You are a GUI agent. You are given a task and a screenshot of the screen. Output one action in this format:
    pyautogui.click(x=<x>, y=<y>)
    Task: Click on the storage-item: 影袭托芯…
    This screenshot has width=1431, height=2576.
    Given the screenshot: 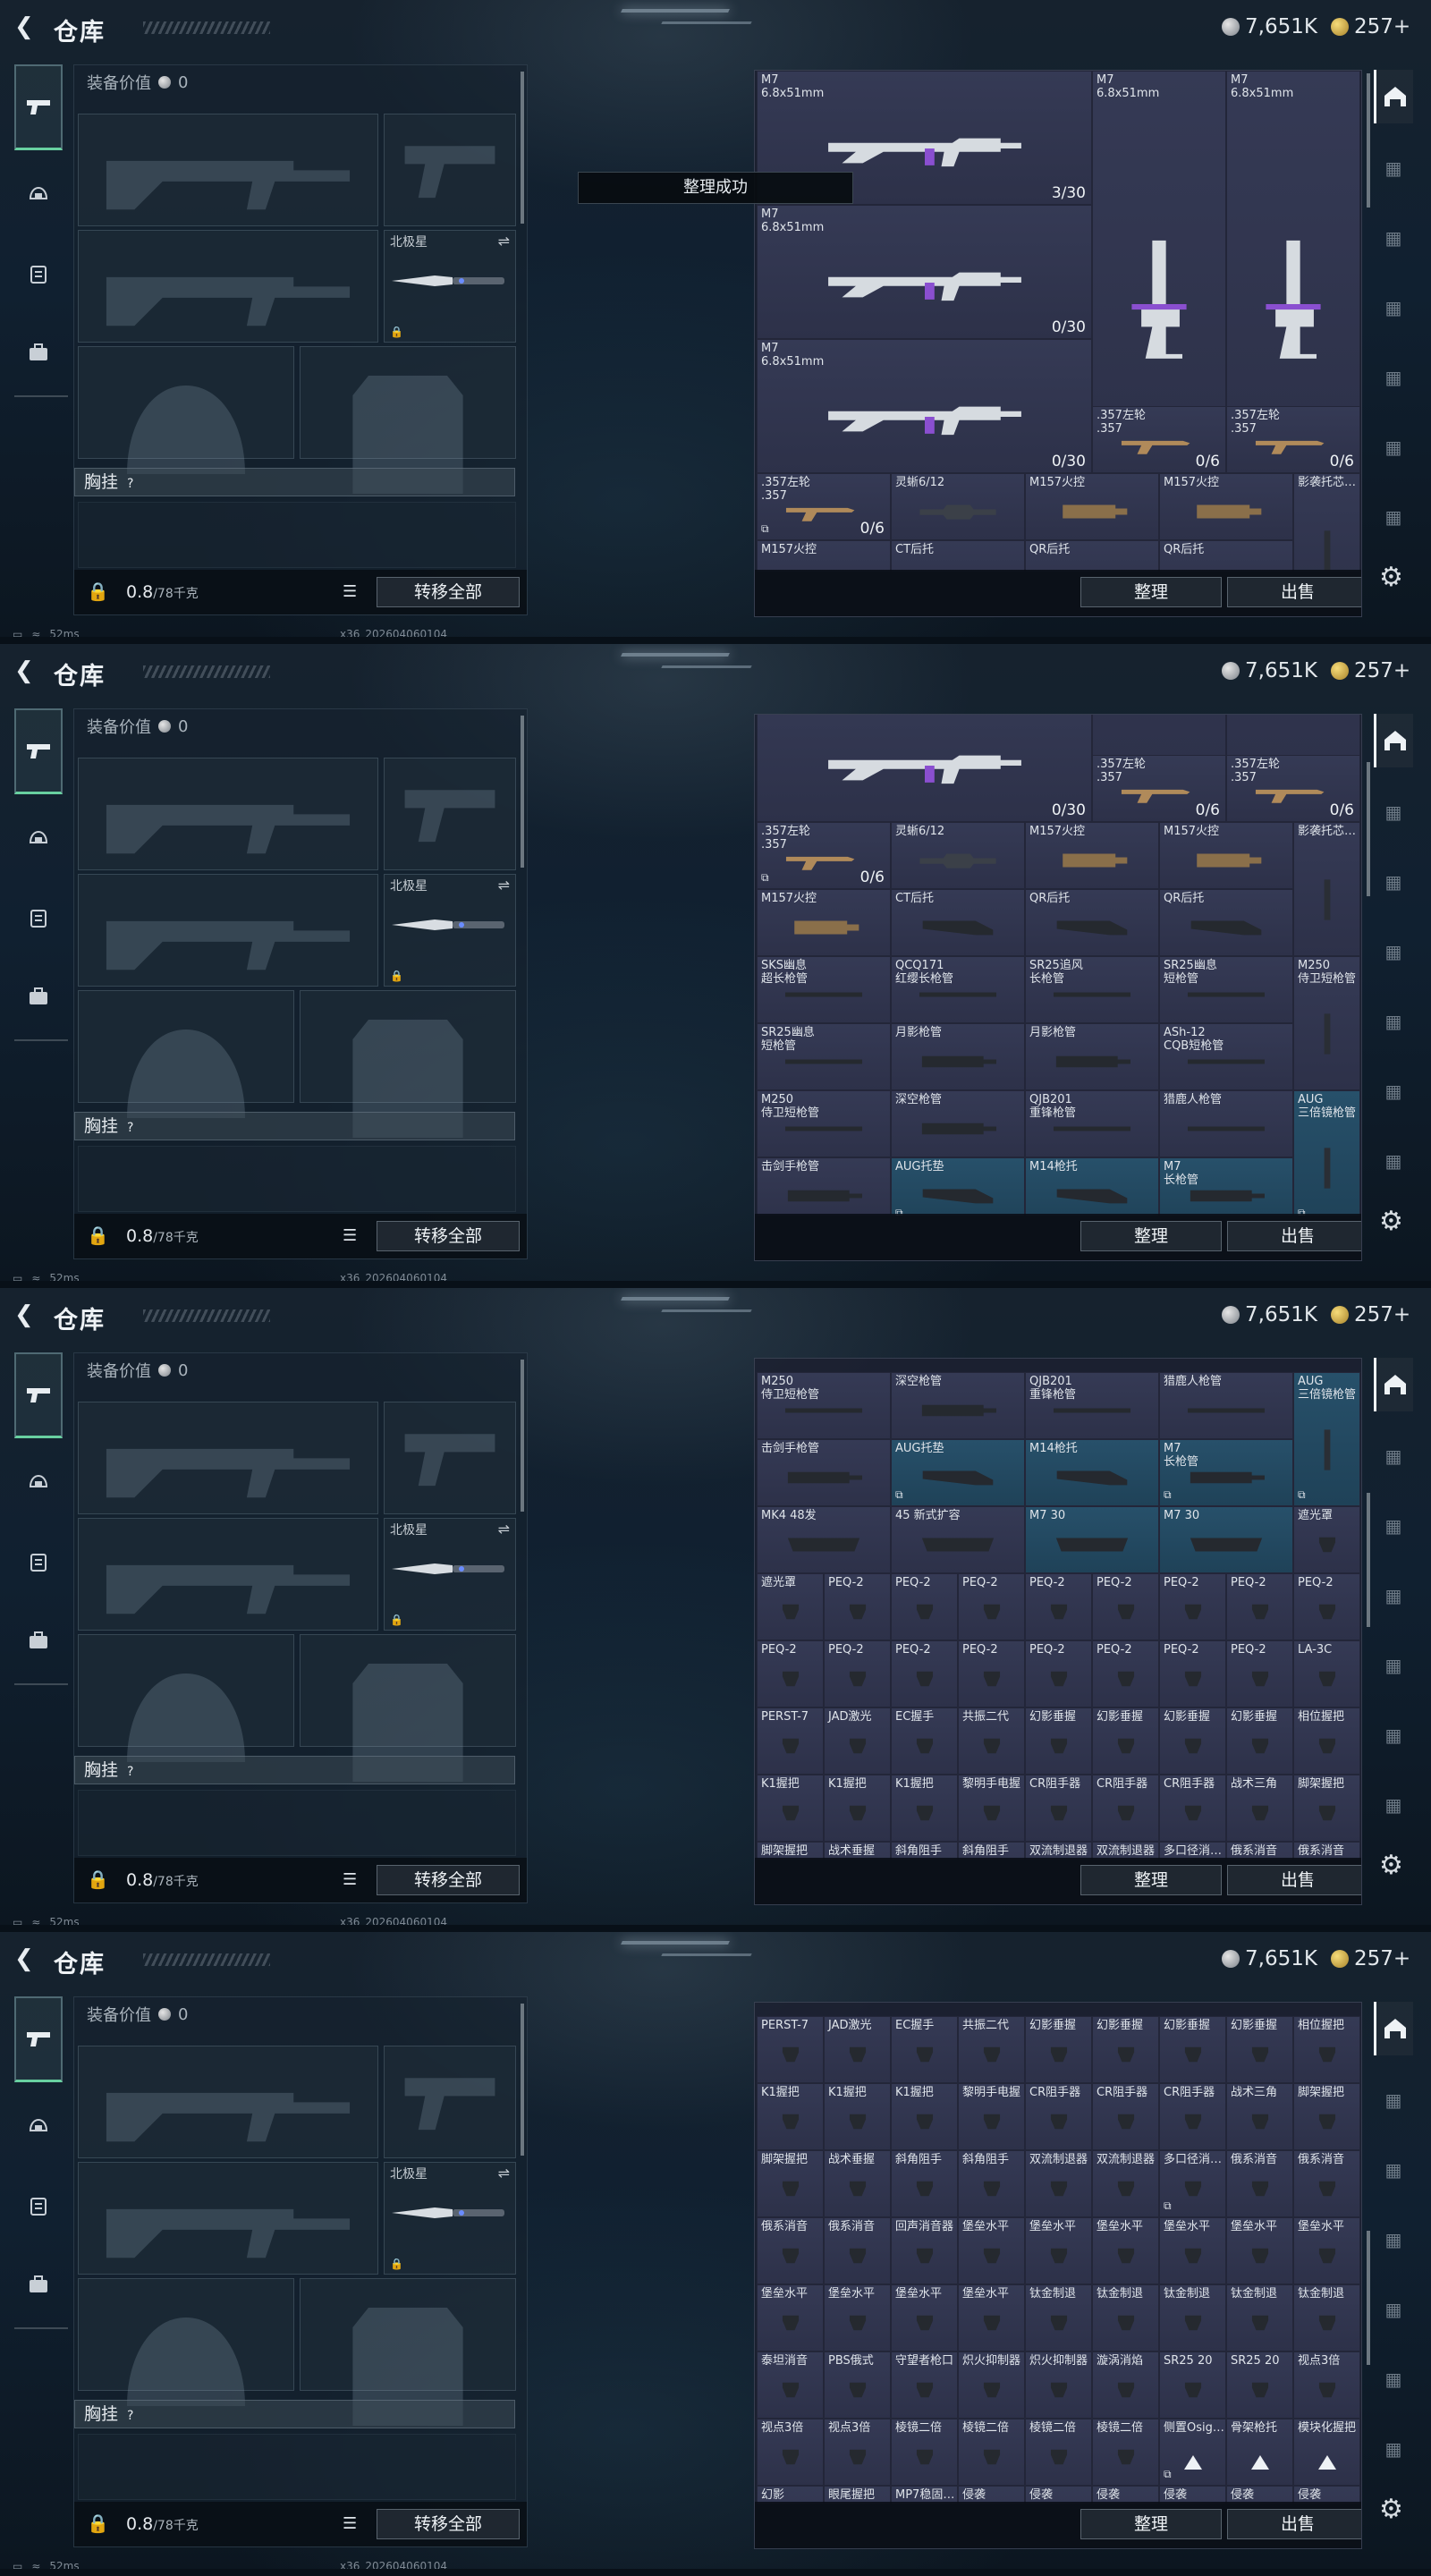 What is the action you would take?
    pyautogui.click(x=1327, y=522)
    